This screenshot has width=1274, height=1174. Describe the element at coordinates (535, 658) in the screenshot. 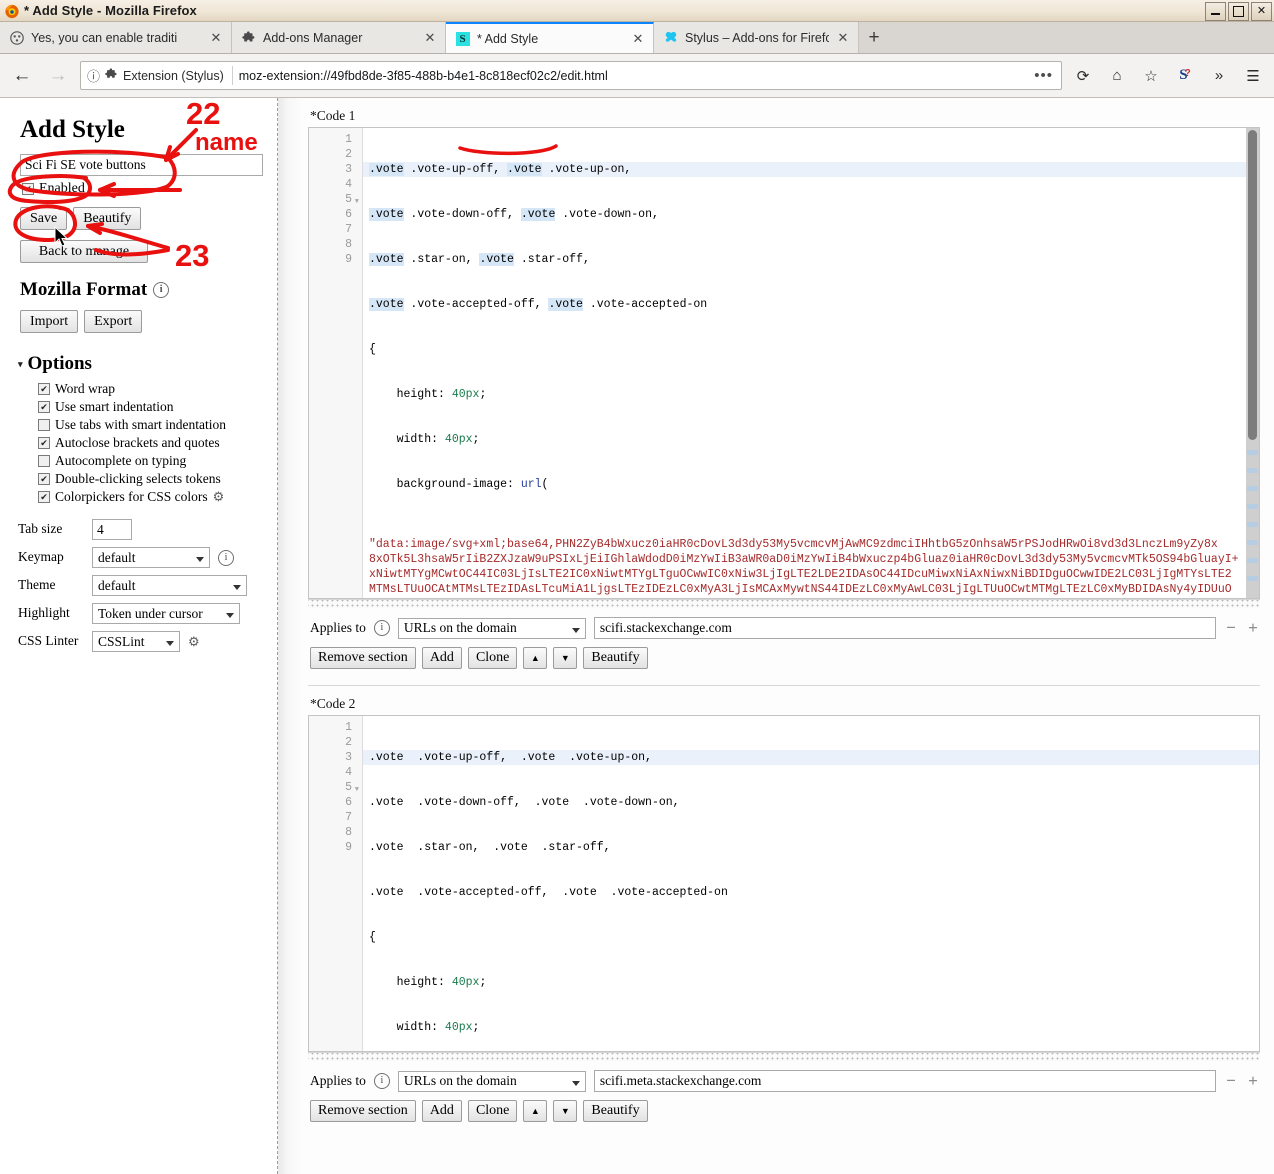

I see `move-section-up-button-1: ▲` at that location.